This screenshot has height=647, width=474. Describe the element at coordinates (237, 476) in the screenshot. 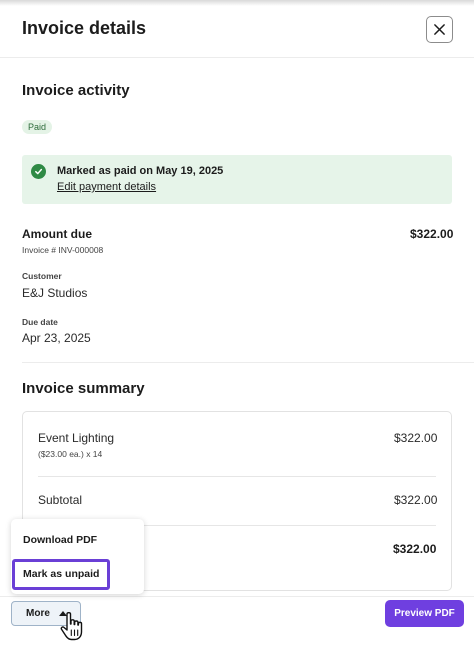

I see `card-divider` at that location.